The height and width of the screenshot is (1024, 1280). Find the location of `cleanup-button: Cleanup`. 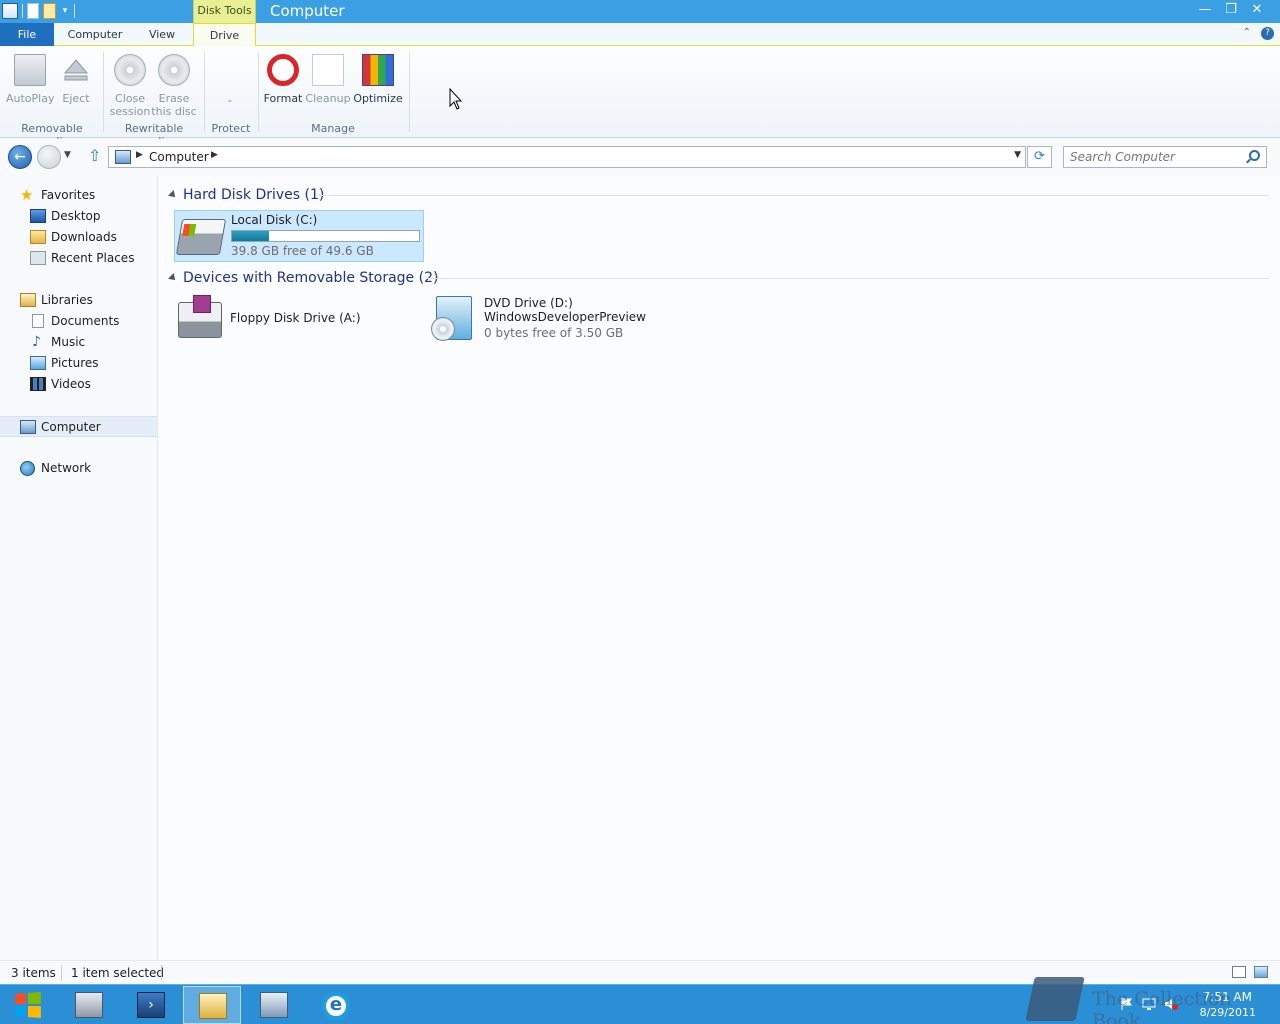

cleanup-button: Cleanup is located at coordinates (328, 79).